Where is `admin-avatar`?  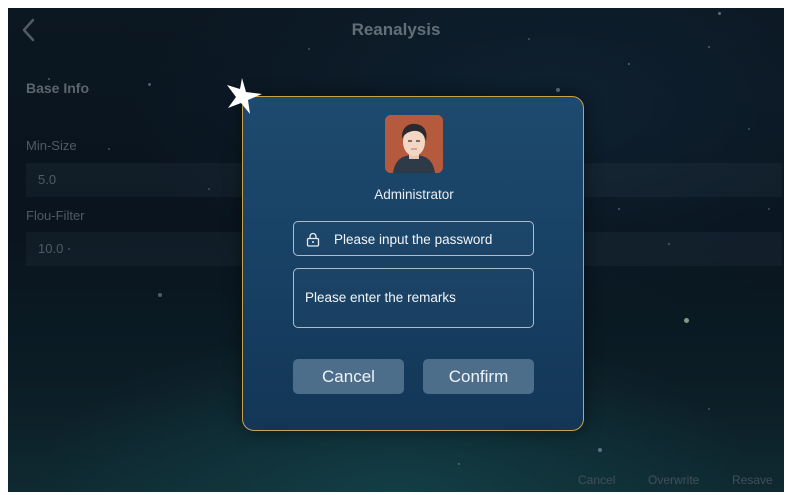 admin-avatar is located at coordinates (414, 144).